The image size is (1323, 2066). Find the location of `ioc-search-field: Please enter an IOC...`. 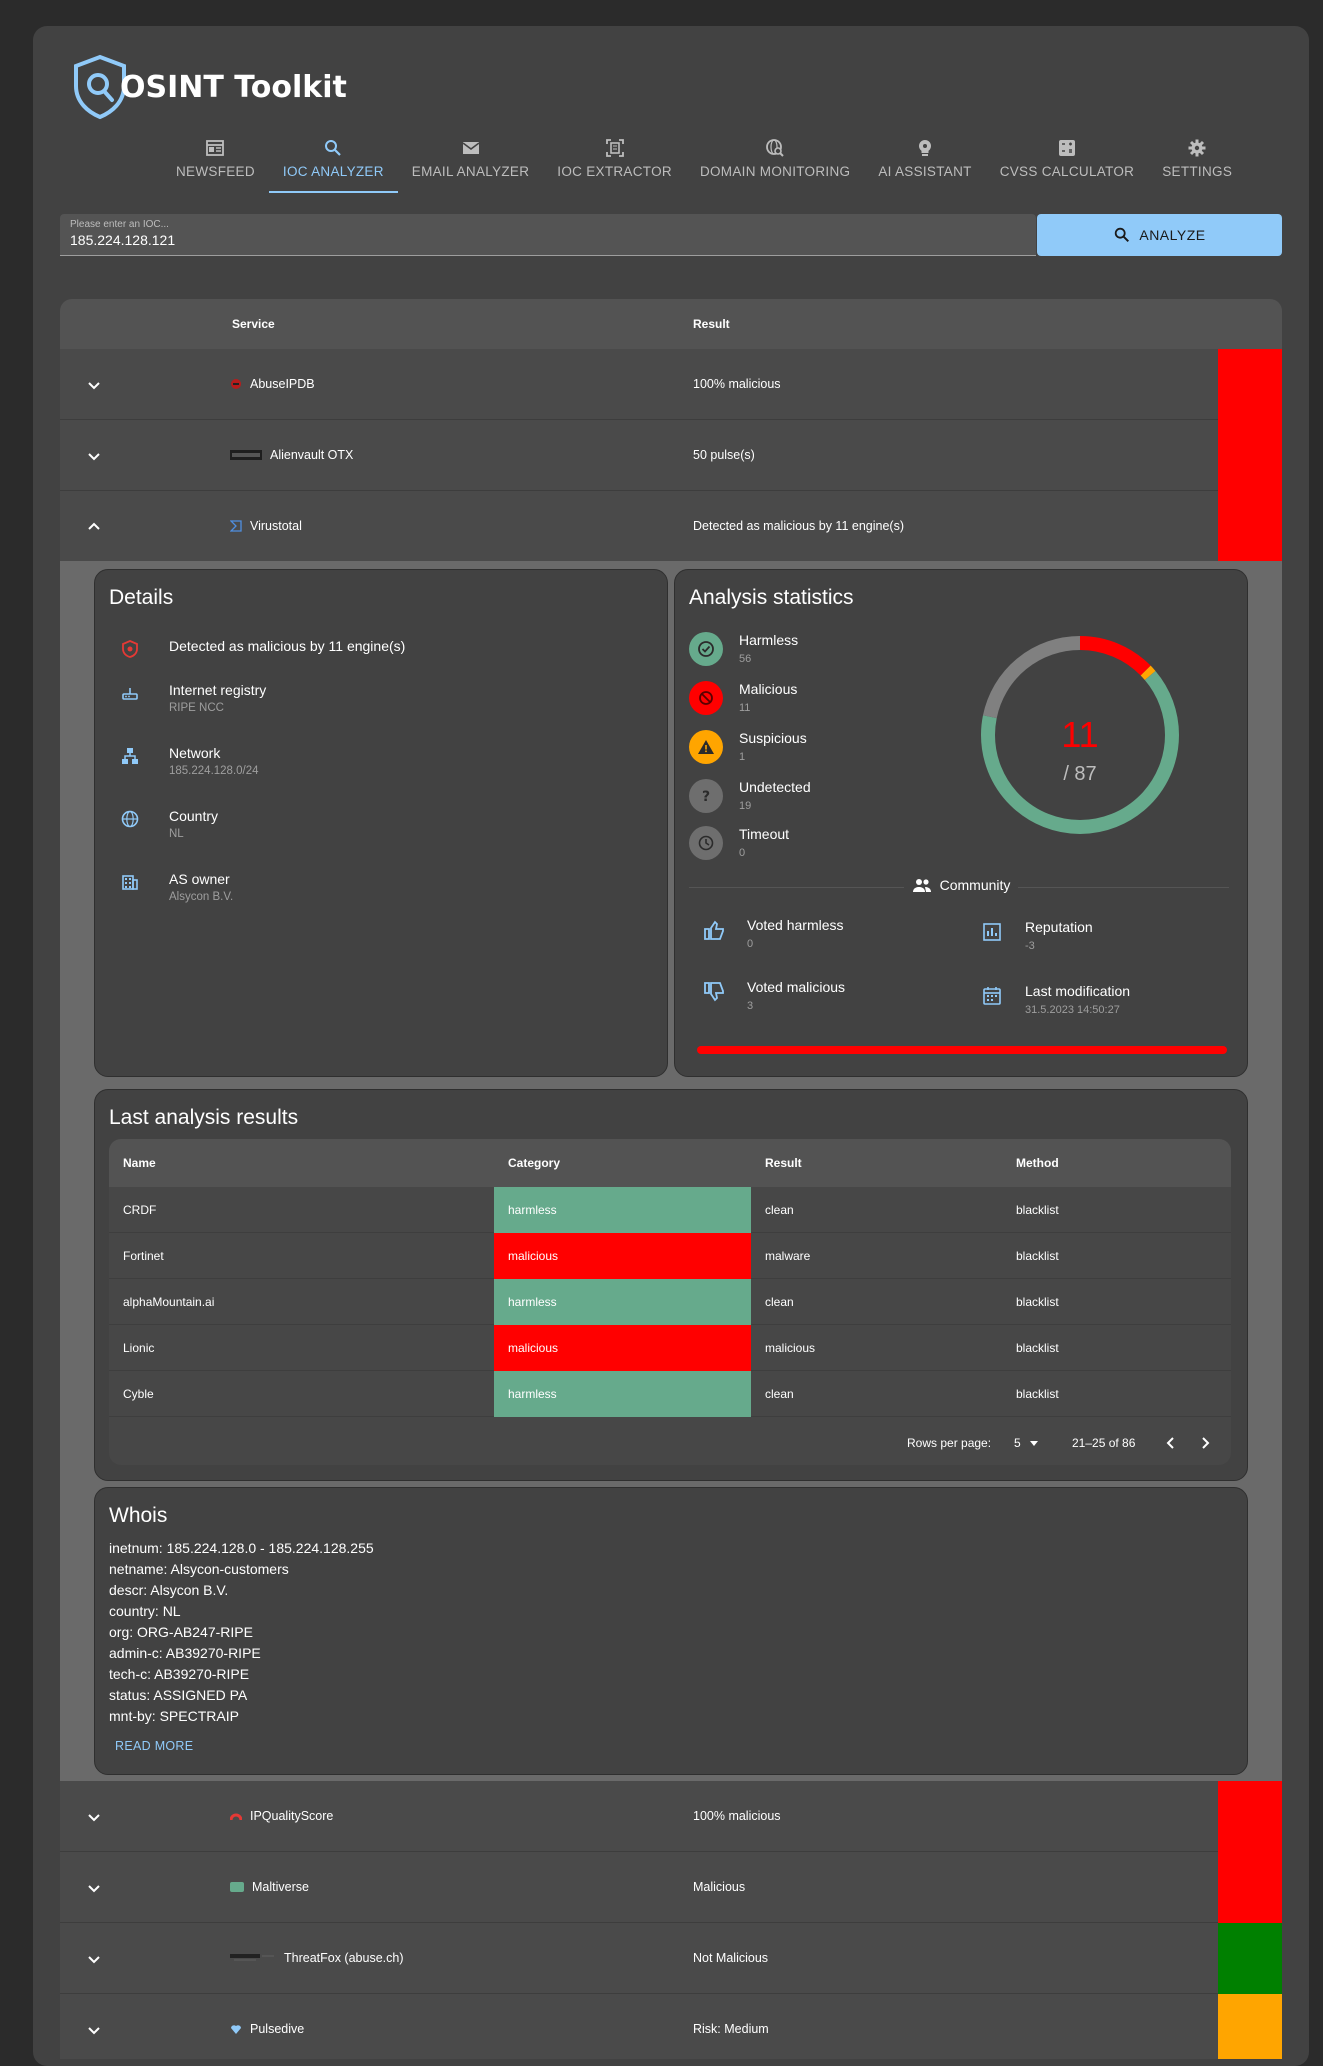

ioc-search-field: Please enter an IOC... is located at coordinates (548, 235).